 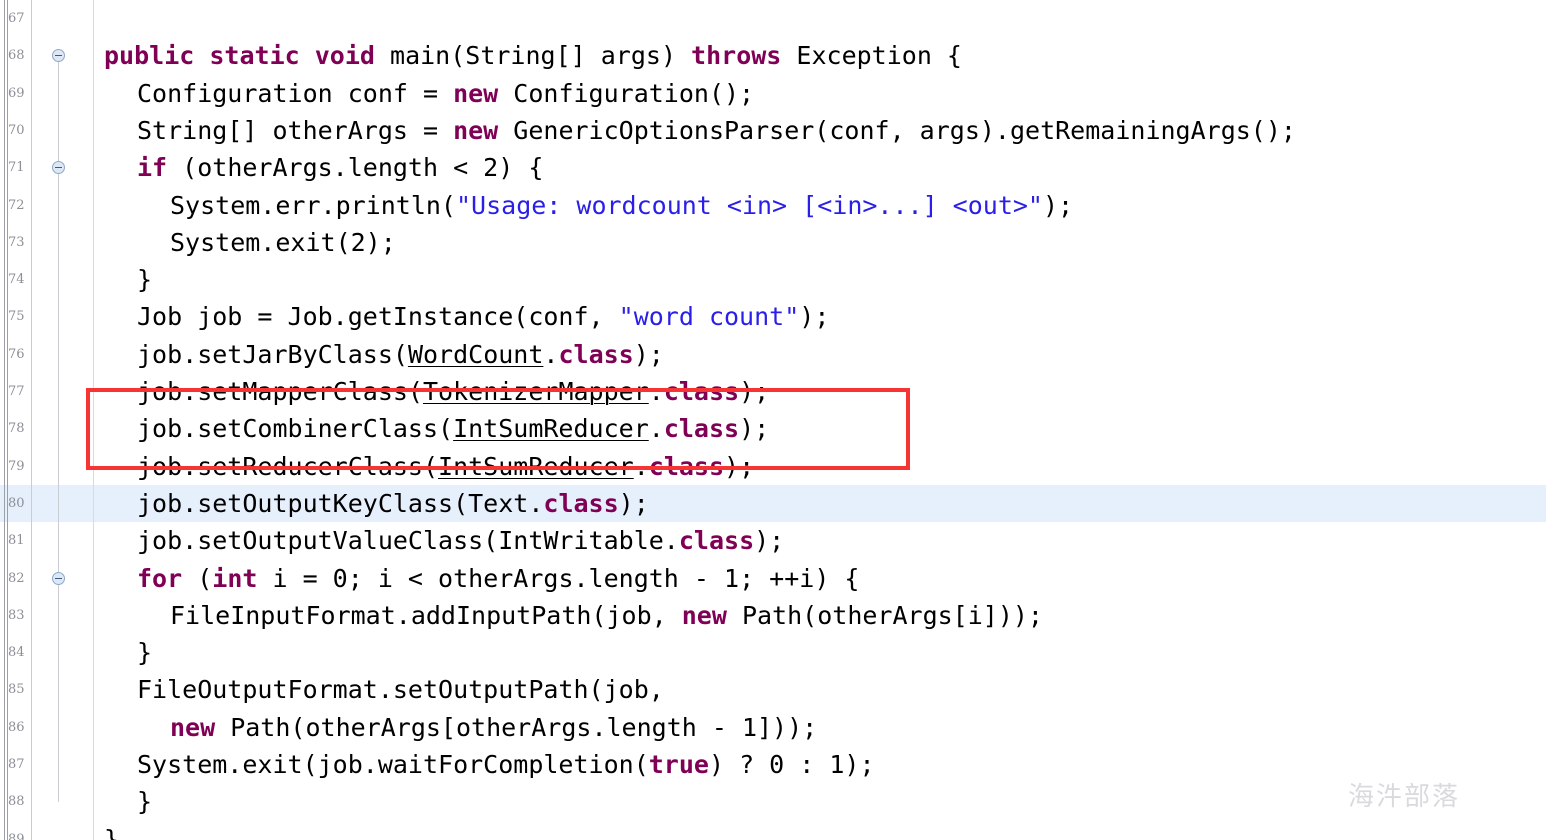 What do you see at coordinates (18, 830) in the screenshot?
I see `line-number: 89` at bounding box center [18, 830].